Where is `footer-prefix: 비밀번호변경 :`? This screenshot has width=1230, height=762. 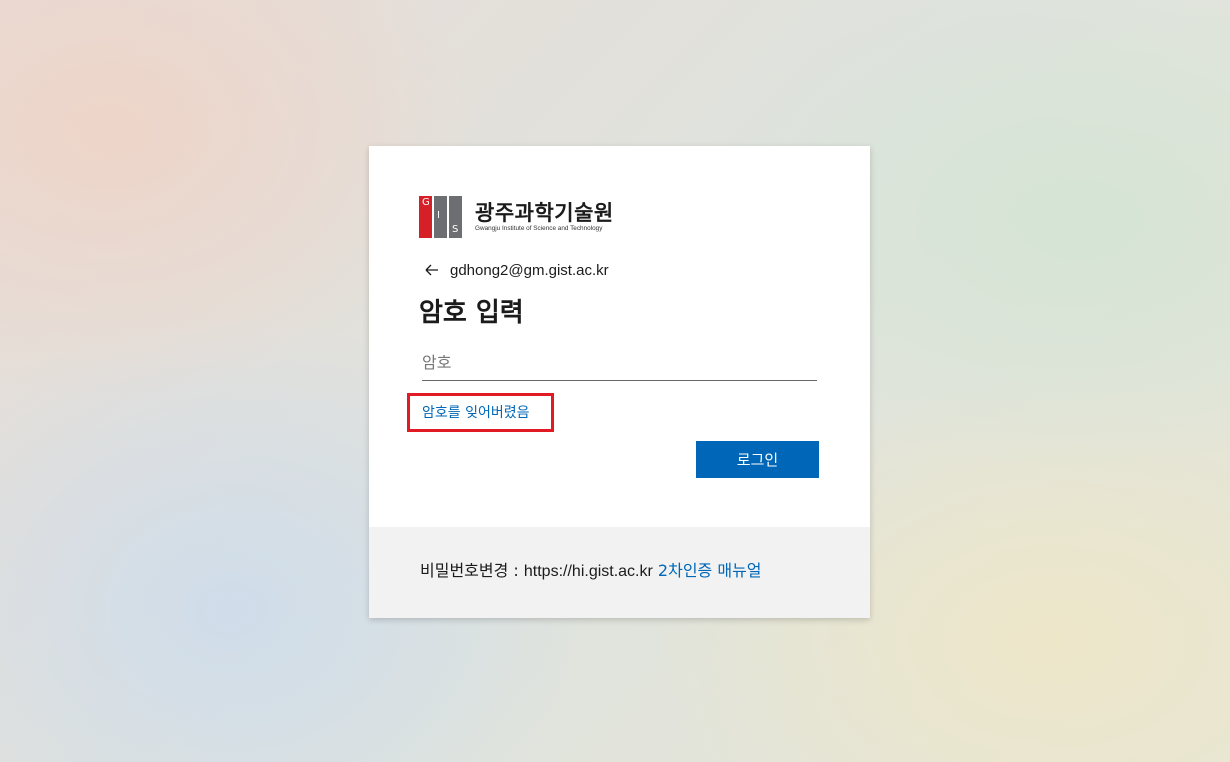
footer-prefix: 비밀번호변경 : is located at coordinates (472, 570).